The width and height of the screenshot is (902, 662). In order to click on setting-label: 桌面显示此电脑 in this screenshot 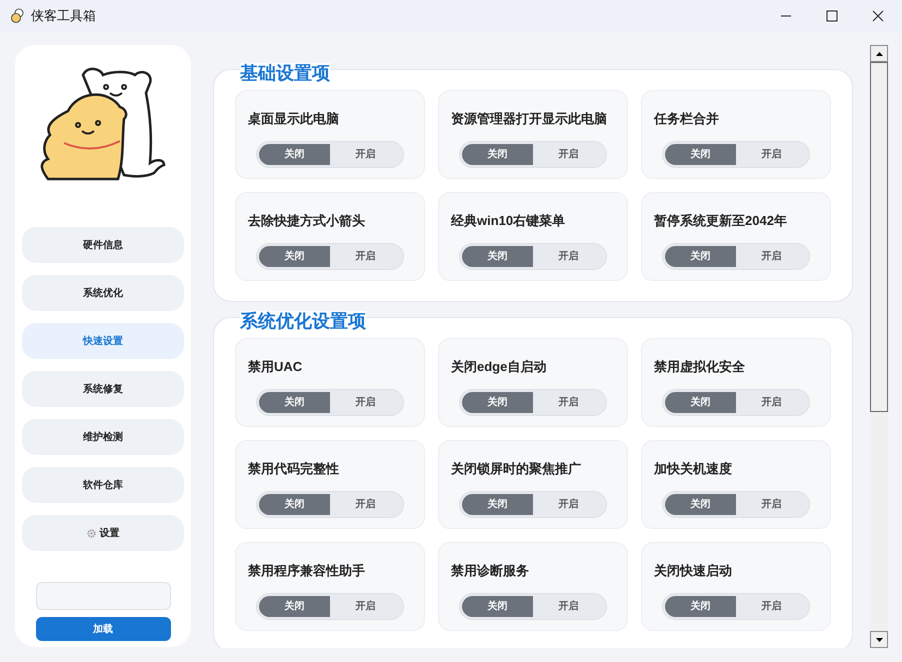, I will do `click(294, 119)`.